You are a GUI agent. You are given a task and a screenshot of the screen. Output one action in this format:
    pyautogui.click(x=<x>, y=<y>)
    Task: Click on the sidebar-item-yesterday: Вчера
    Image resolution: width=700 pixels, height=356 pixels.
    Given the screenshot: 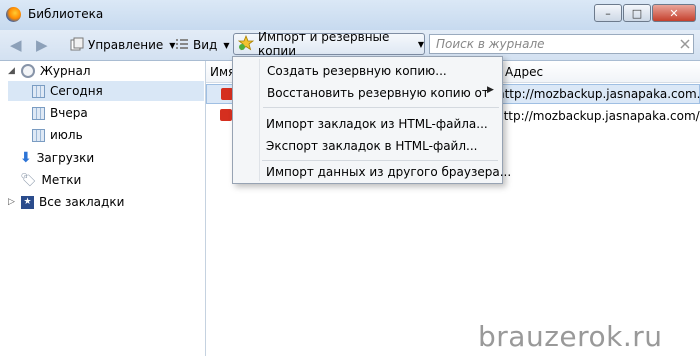 What is the action you would take?
    pyautogui.click(x=60, y=113)
    